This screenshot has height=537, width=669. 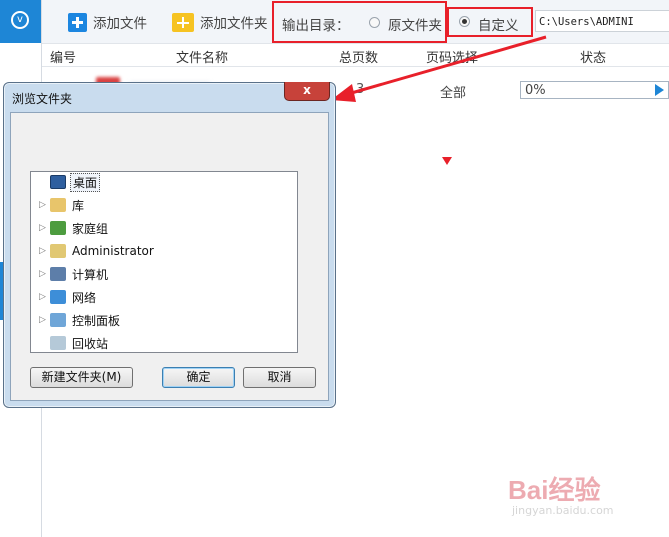 What do you see at coordinates (58, 320) in the screenshot?
I see `control-panel-icon` at bounding box center [58, 320].